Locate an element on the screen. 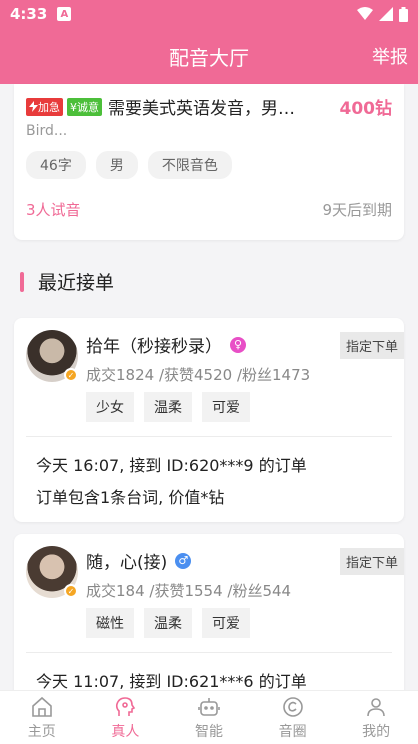  user-tag: 磁性 is located at coordinates (110, 623).